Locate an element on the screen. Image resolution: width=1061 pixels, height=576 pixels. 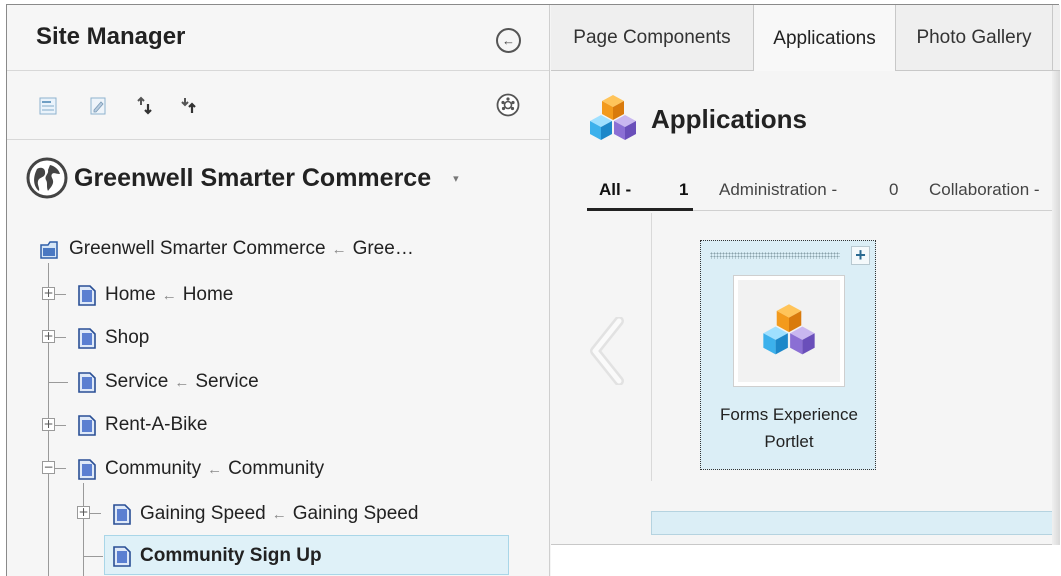
tab-page-components: Page Components is located at coordinates (652, 38).